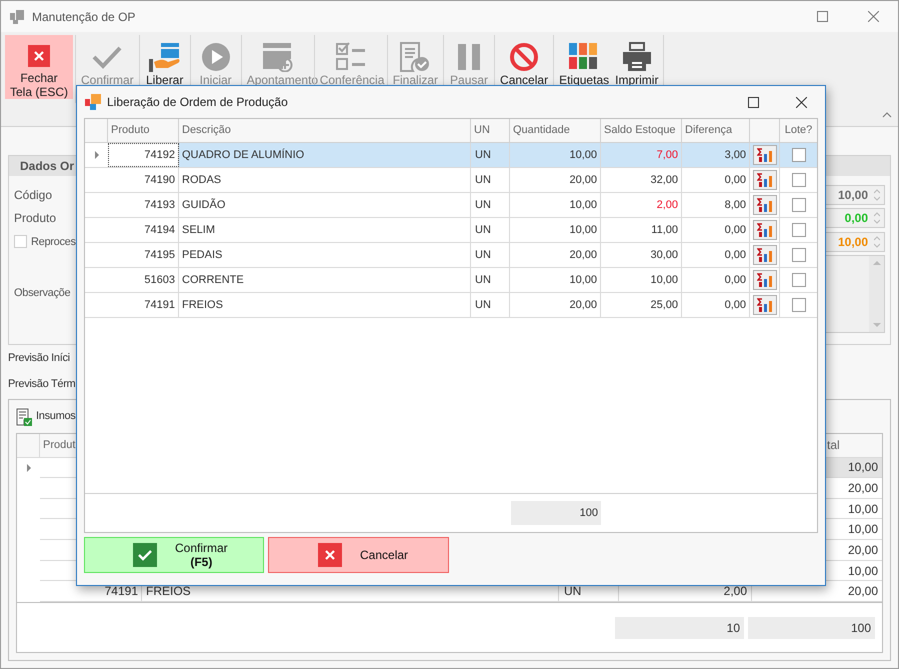 The width and height of the screenshot is (899, 669). I want to click on field-label: Código, so click(33, 195).